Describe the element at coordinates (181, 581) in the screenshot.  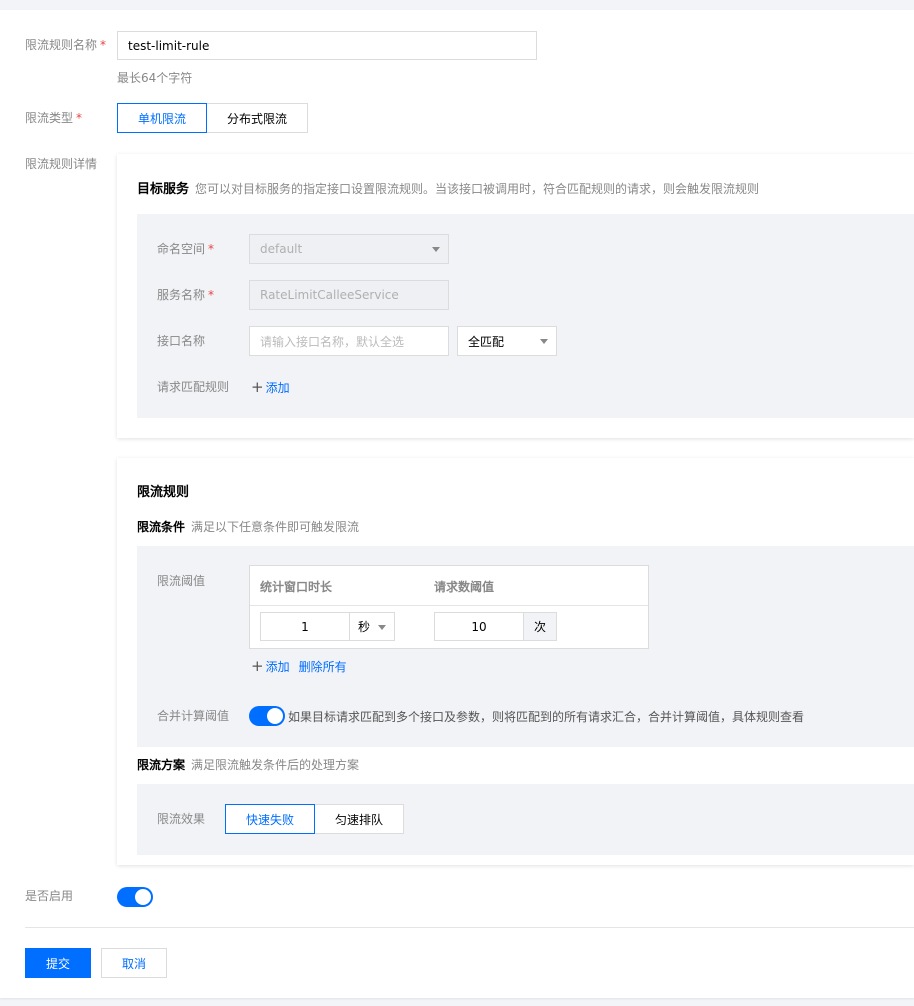
I see `threshold-label: 限流阈值` at that location.